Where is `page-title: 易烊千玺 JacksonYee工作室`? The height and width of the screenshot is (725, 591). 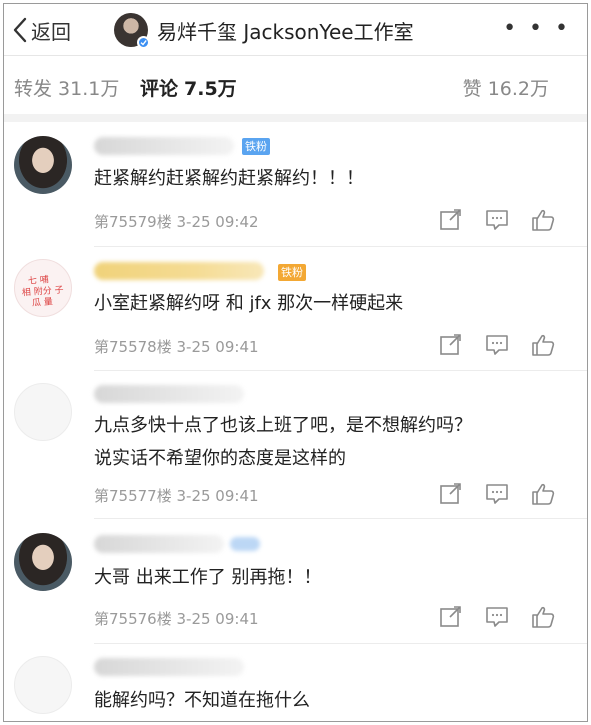
page-title: 易烊千玺 JacksonYee工作室 is located at coordinates (285, 31).